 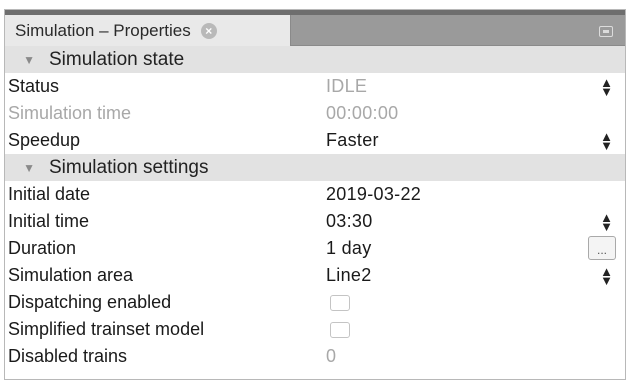 I want to click on restore-view-icon, so click(x=606, y=31).